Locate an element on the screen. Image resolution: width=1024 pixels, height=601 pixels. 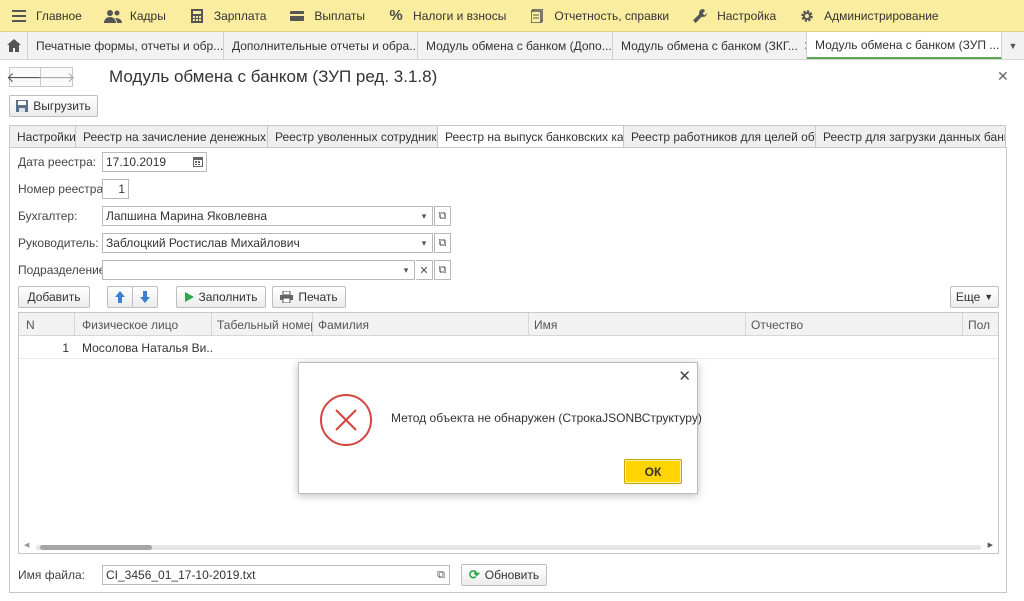
date-label: Дата реестра: is located at coordinates (57, 162).